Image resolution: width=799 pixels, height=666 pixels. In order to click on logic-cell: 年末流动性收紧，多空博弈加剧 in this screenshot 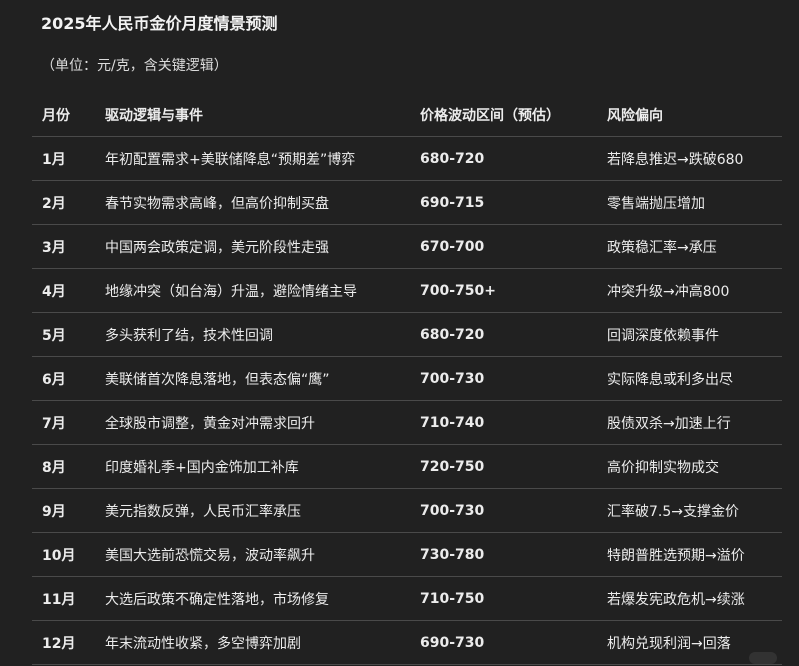, I will do `click(203, 643)`.